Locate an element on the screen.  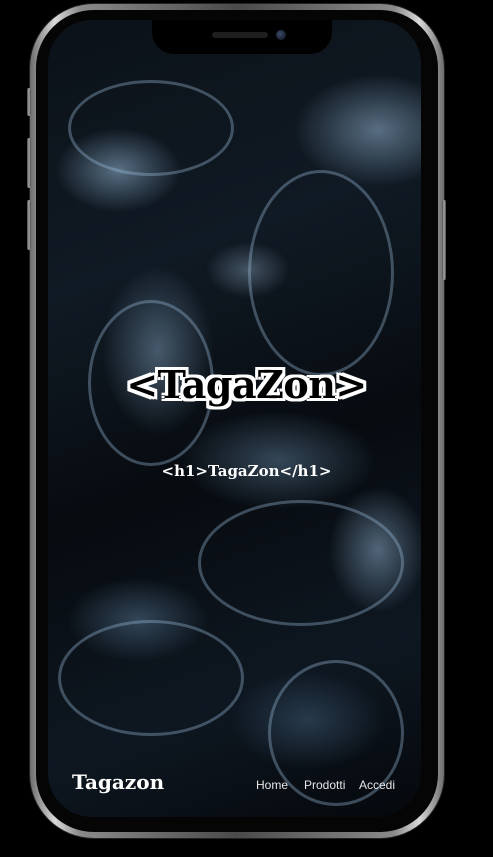
brand-logo: Tagazon is located at coordinates (118, 782).